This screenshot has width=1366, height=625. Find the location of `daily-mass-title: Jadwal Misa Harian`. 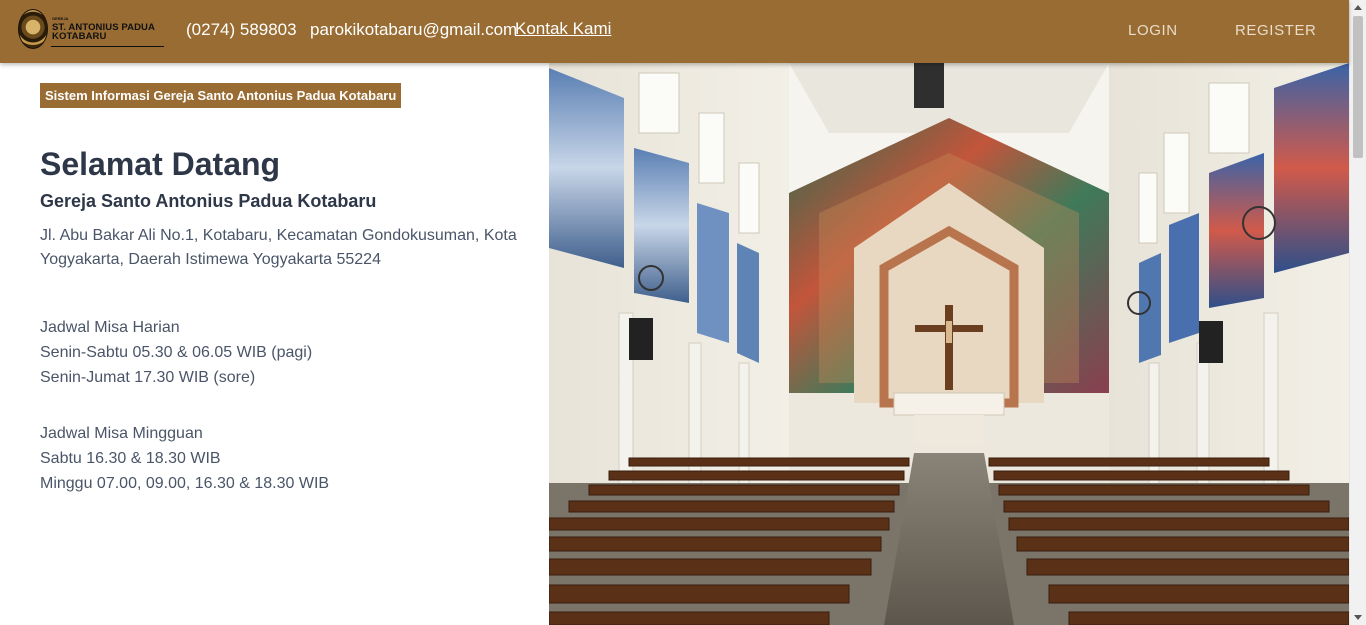

daily-mass-title: Jadwal Misa Harian is located at coordinates (110, 327).